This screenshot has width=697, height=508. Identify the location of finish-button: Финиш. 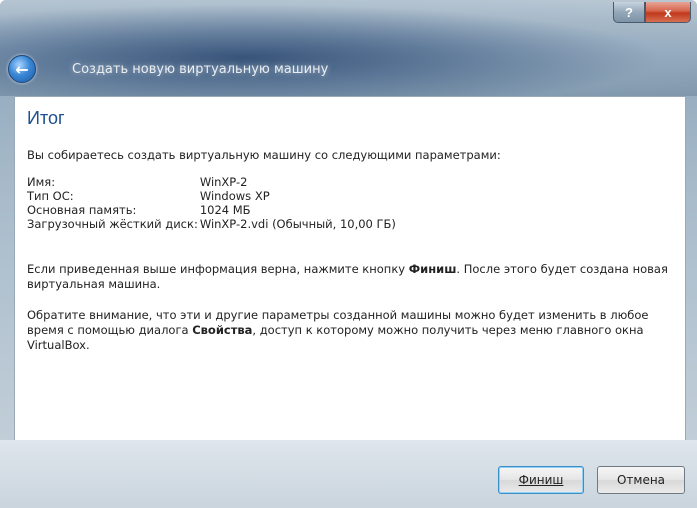
(541, 480).